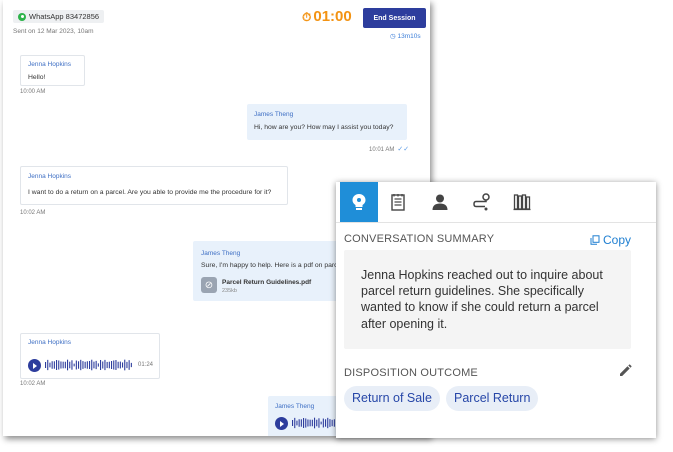 The height and width of the screenshot is (452, 673). I want to click on attachment-name: Parcel Return Guidelines.pdf, so click(266, 282).